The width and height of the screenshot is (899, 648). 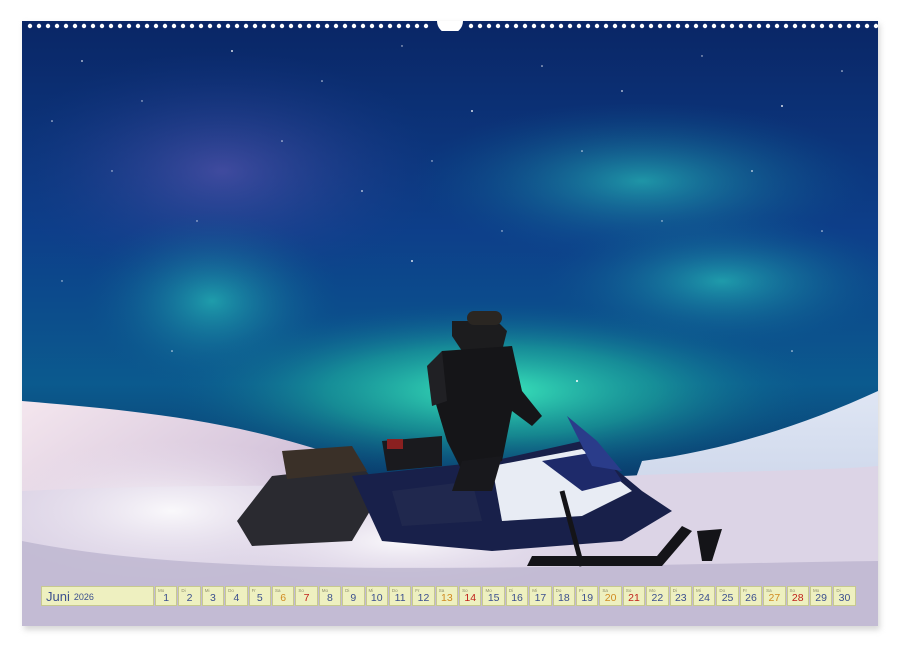 I want to click on calendar-day: So 21, so click(x=634, y=596).